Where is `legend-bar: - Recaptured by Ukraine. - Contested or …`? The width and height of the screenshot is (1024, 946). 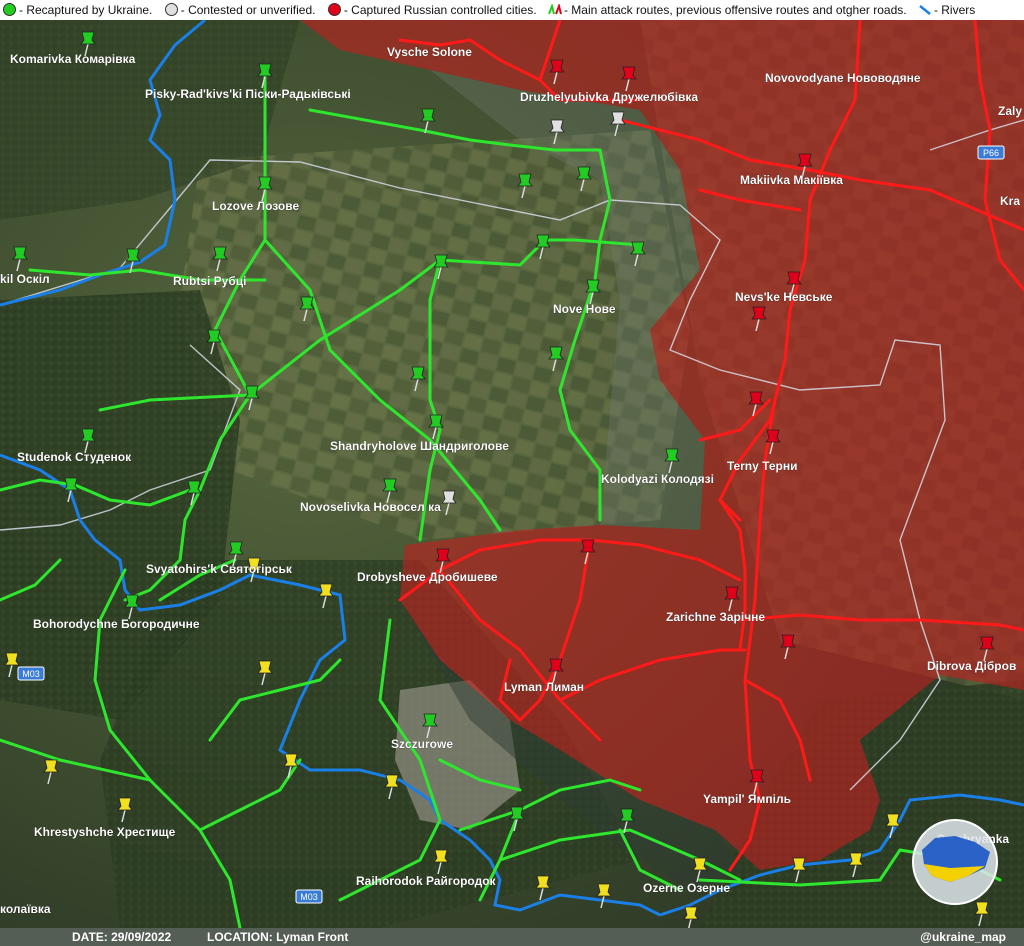 legend-bar: - Recaptured by Ukraine. - Contested or … is located at coordinates (512, 10).